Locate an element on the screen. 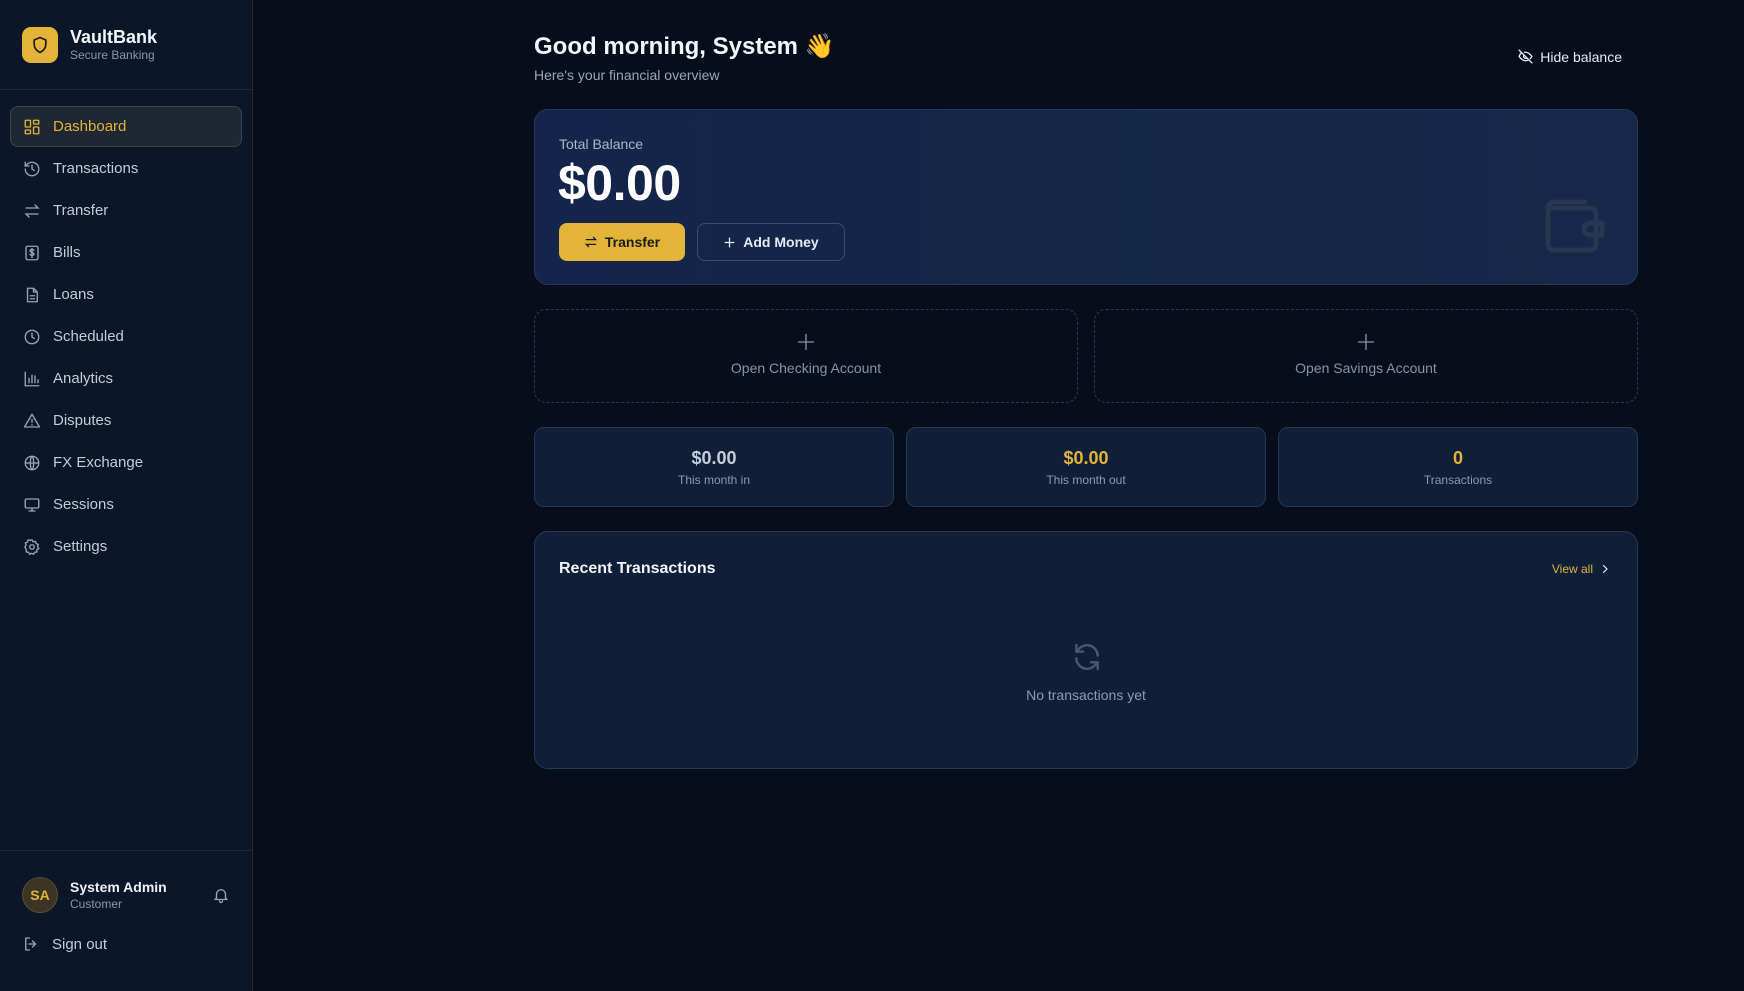 This screenshot has height=991, width=1744. sidebar-item-transactions: Transactions is located at coordinates (126, 168).